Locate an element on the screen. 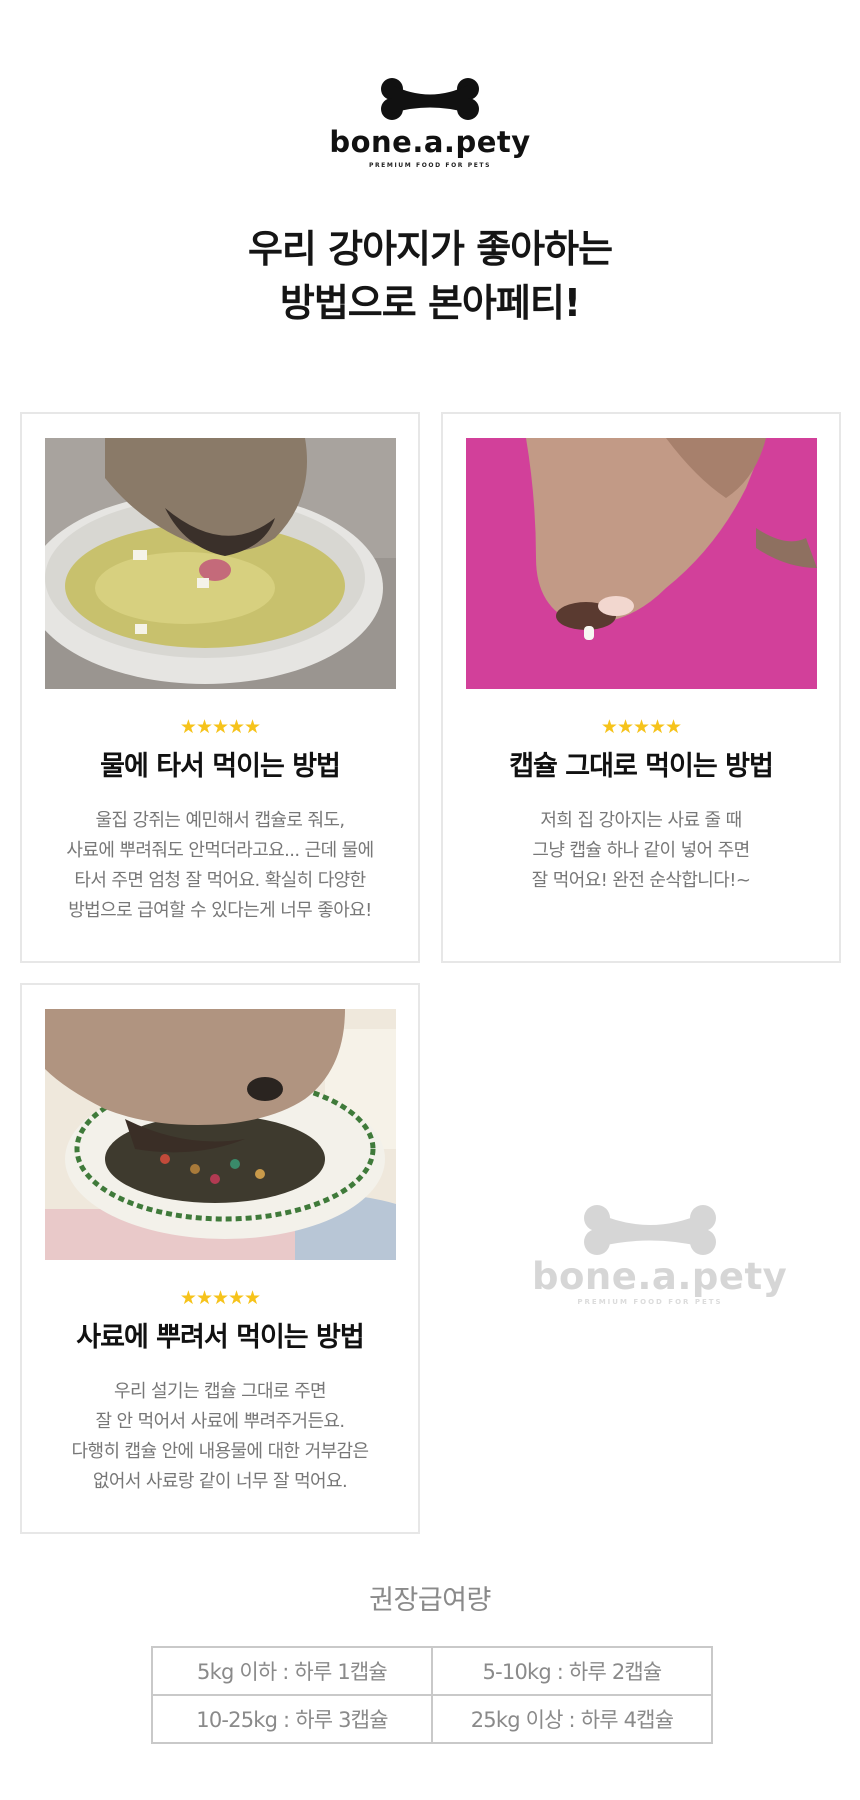  watermark-brand-name: bone.a.pety is located at coordinates (660, 1276).